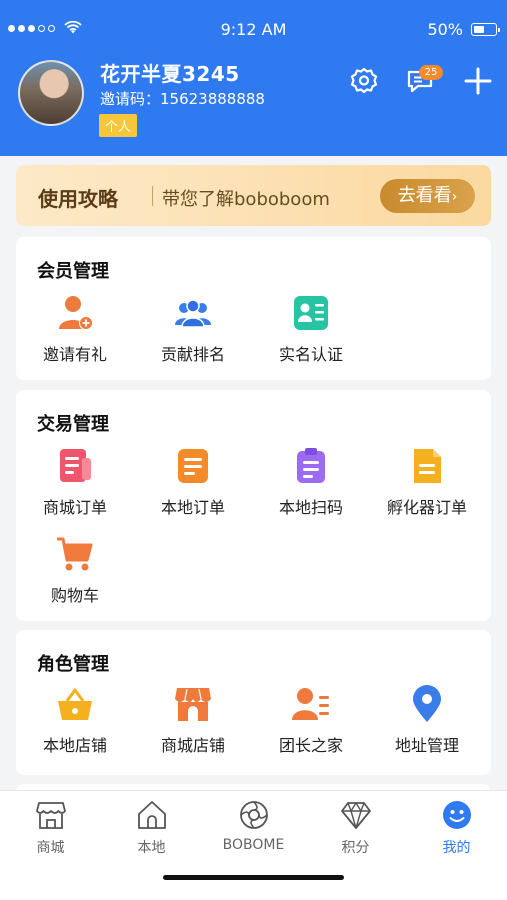  What do you see at coordinates (192, 745) in the screenshot?
I see `item-label: 商城店铺` at bounding box center [192, 745].